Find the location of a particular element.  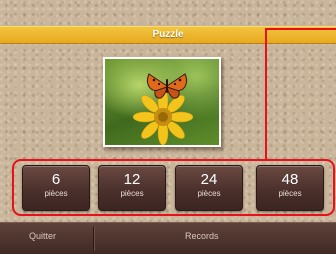

pieces-6-button: 6 pièces is located at coordinates (56, 188).